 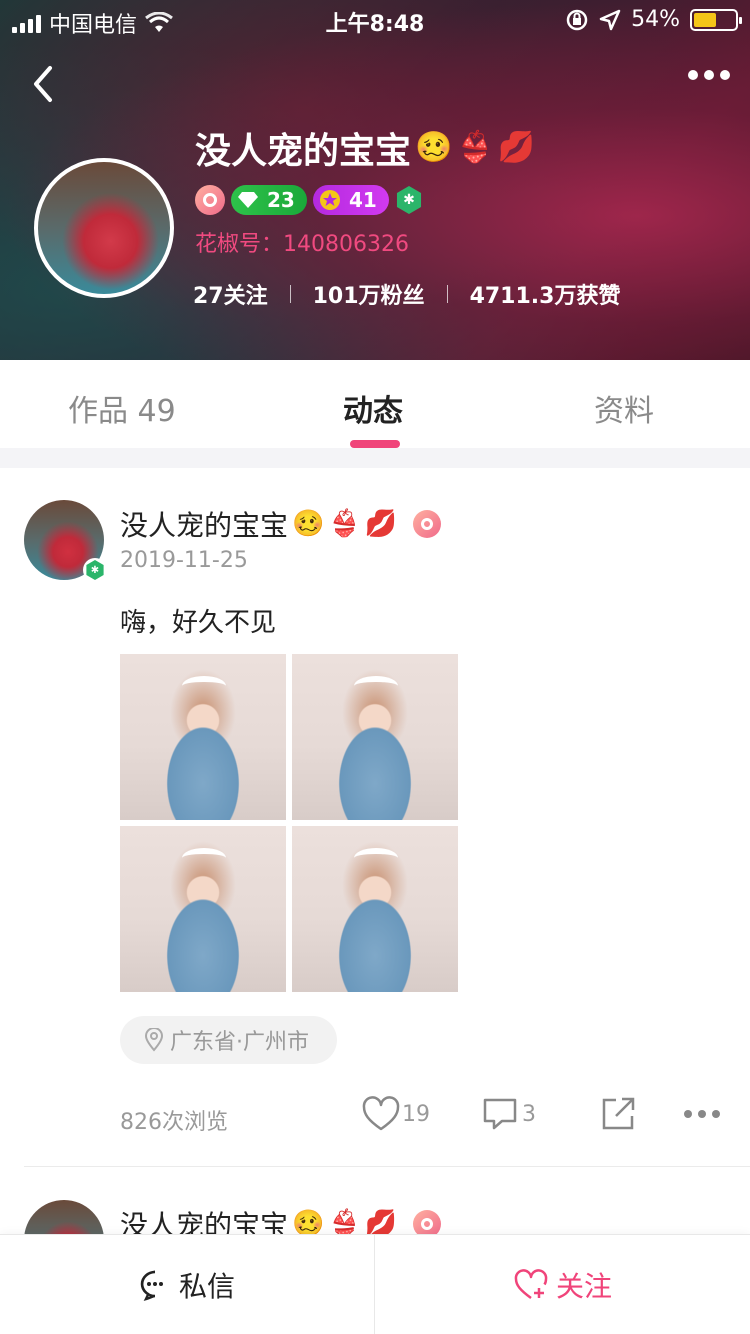 I want to click on bottom-bar-separator, so click(x=374, y=1284).